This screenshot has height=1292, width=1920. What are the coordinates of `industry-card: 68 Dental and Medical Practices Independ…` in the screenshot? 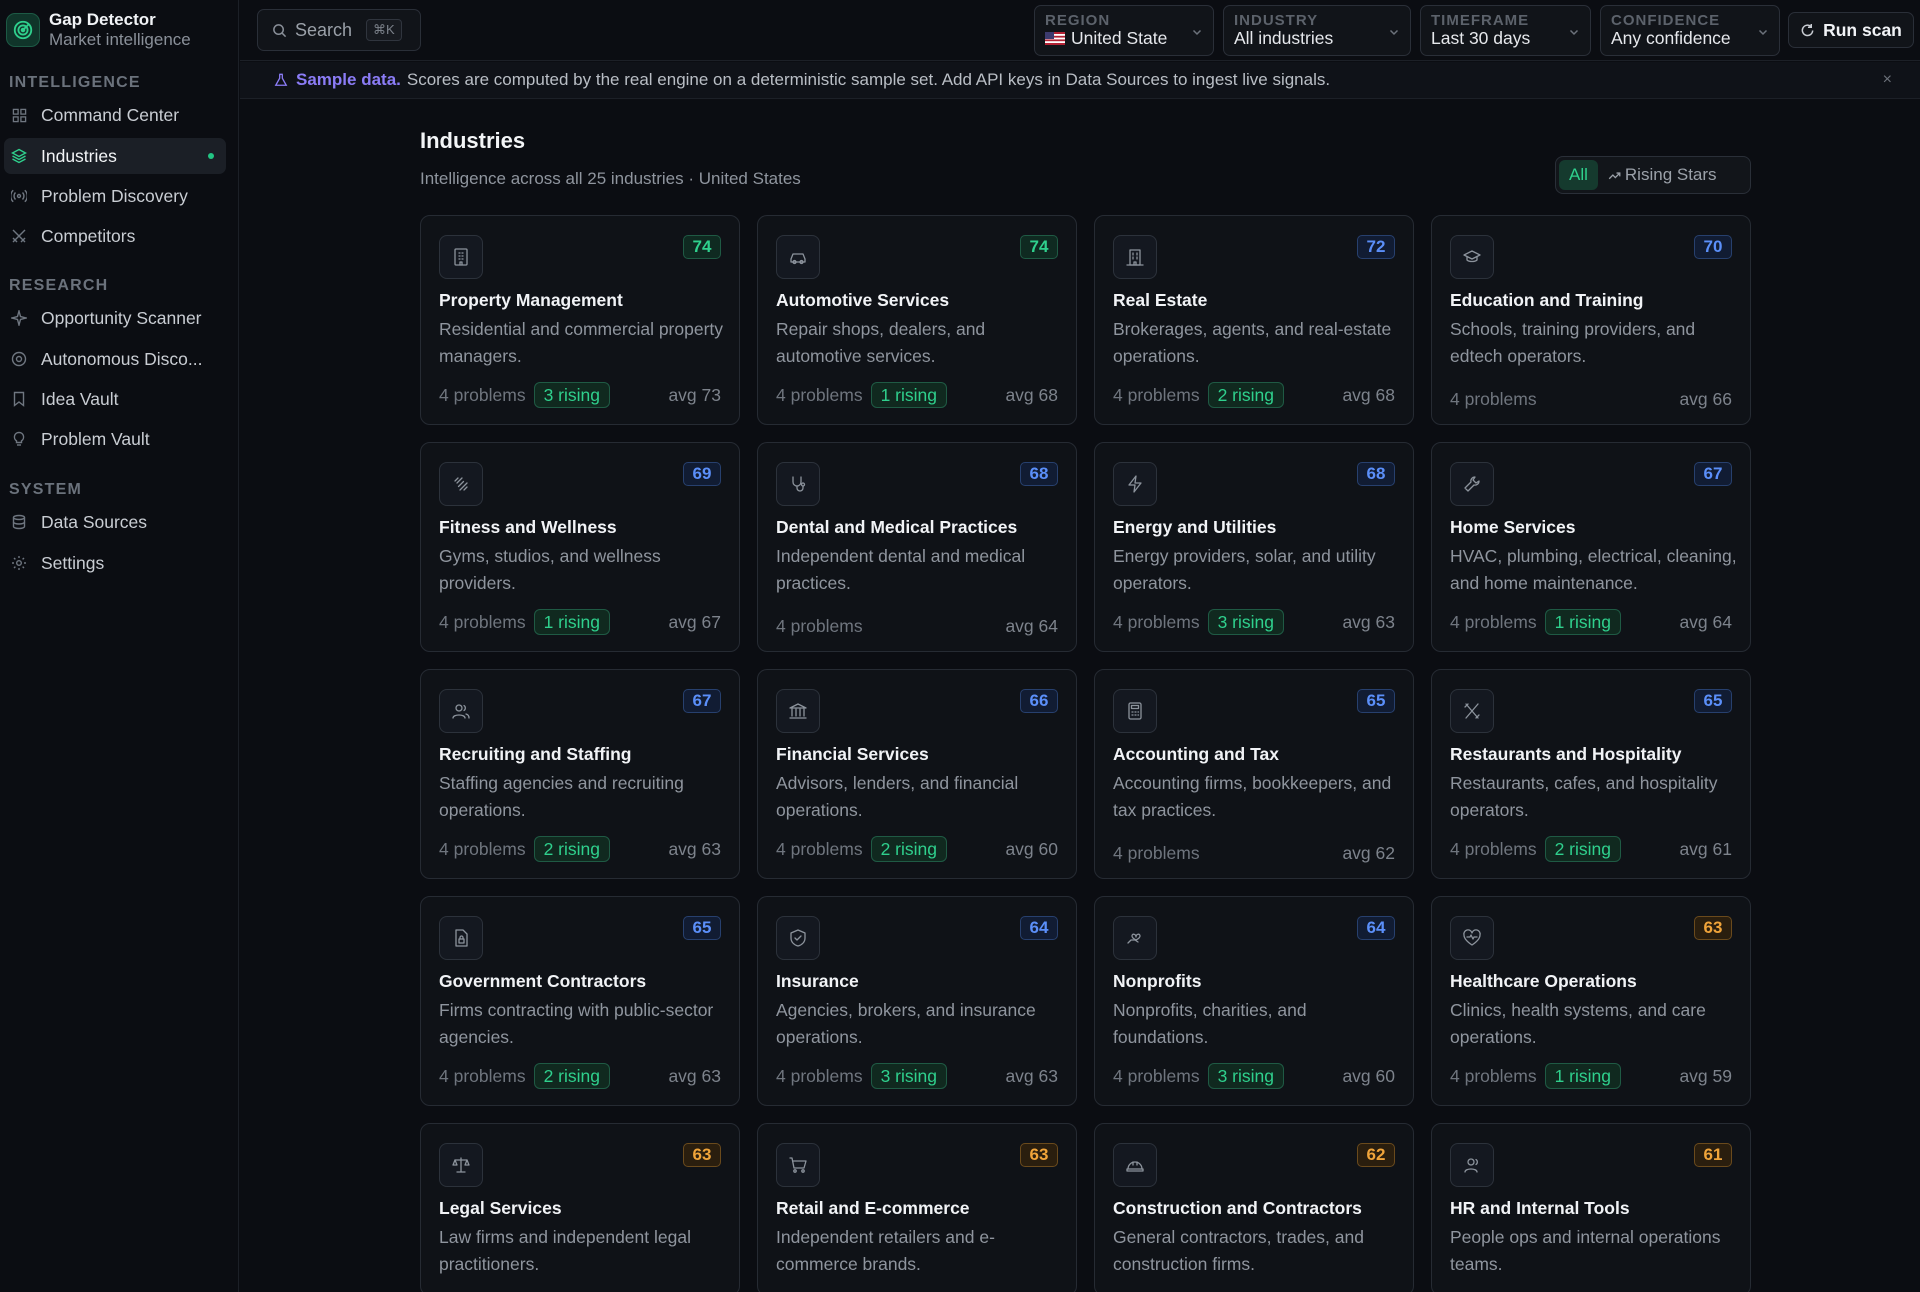 It's located at (917, 547).